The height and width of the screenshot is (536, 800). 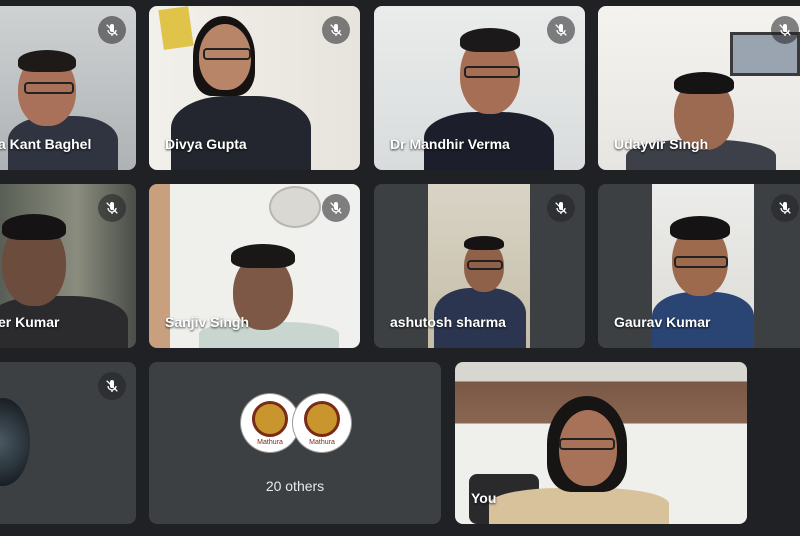 What do you see at coordinates (68, 266) in the screenshot?
I see `participant-tile-5: er Kumar` at bounding box center [68, 266].